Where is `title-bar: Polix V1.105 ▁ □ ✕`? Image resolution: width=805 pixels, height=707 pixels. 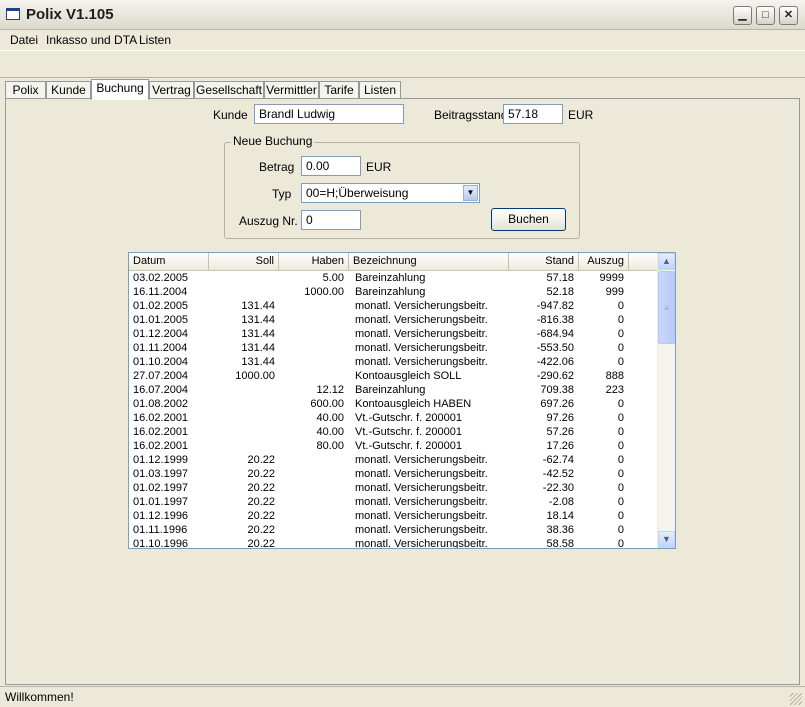
title-bar: Polix V1.105 ▁ □ ✕ is located at coordinates (402, 15).